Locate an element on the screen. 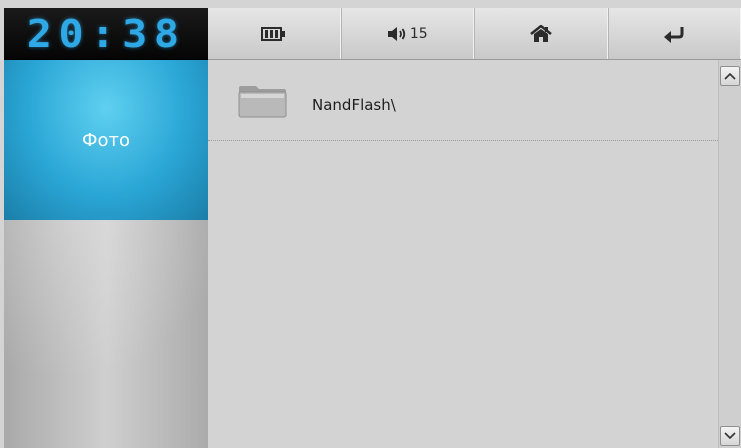  chevron-down-icon is located at coordinates (730, 436).